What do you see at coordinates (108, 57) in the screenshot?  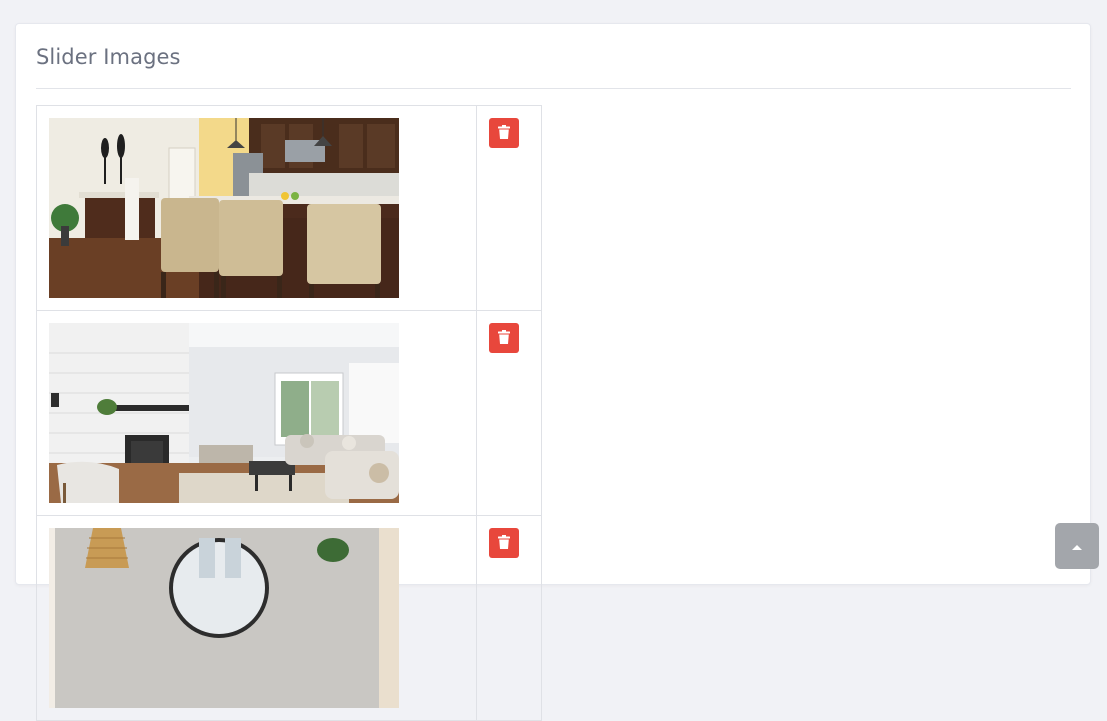 I see `card-title: Slider Images` at bounding box center [108, 57].